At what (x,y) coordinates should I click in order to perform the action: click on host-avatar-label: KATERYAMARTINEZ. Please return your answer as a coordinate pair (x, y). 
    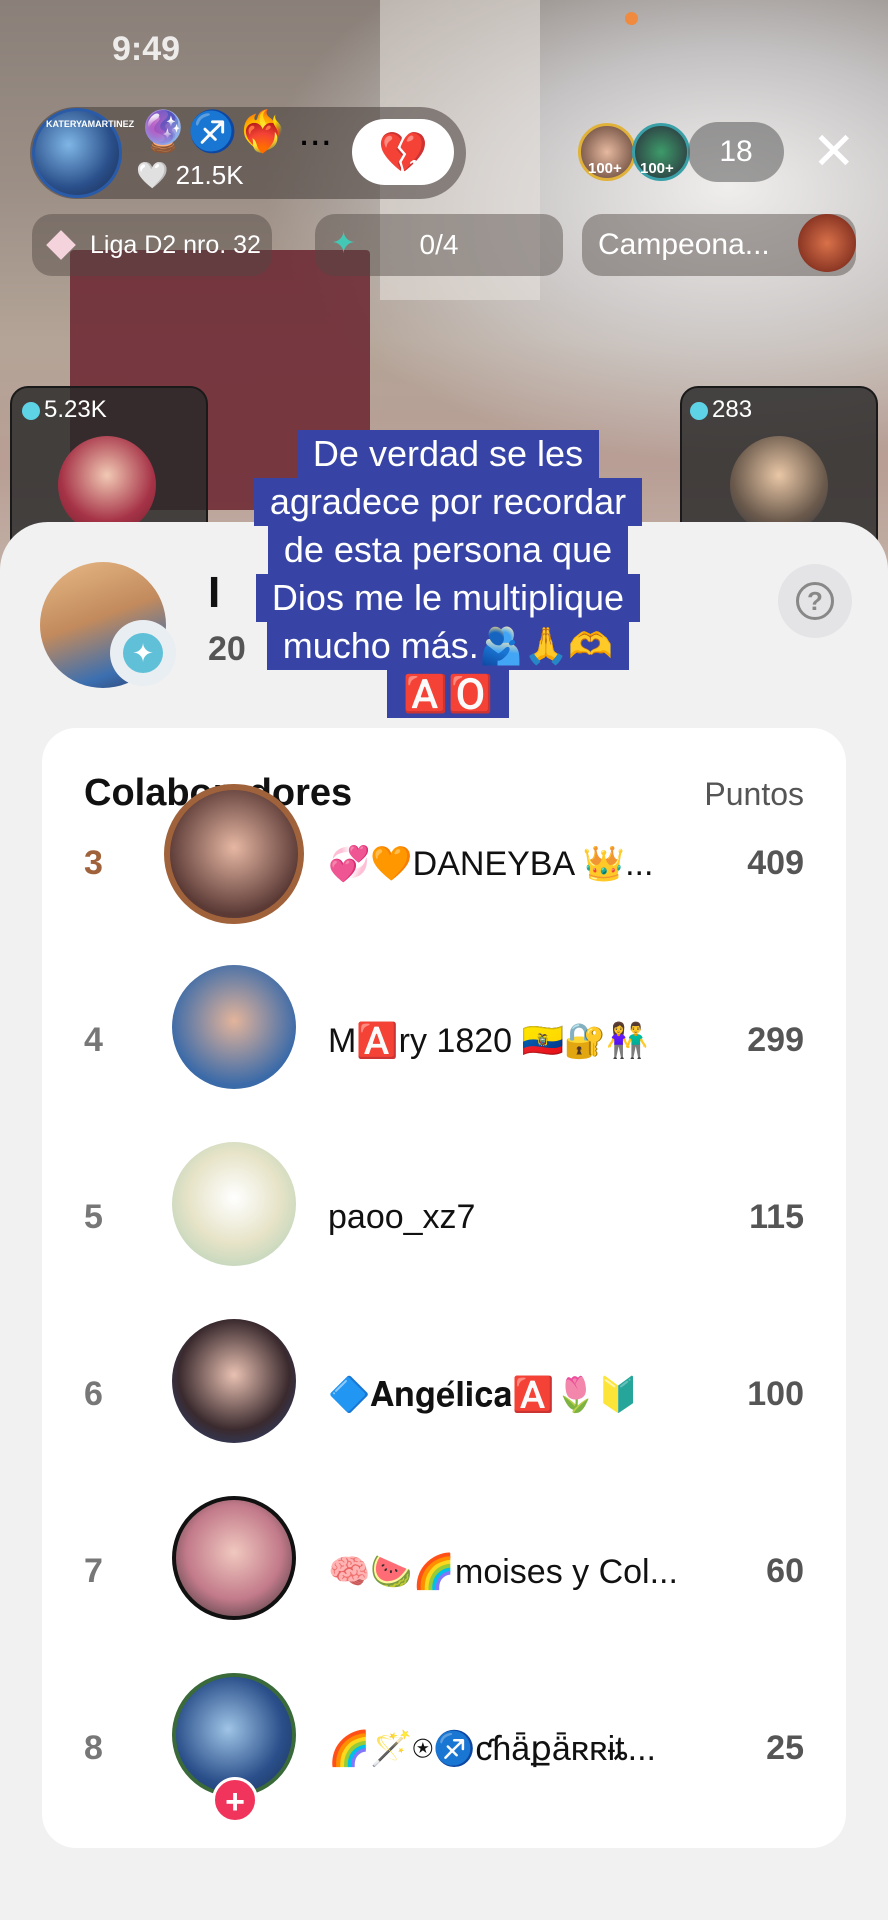
    Looking at the image, I should click on (90, 124).